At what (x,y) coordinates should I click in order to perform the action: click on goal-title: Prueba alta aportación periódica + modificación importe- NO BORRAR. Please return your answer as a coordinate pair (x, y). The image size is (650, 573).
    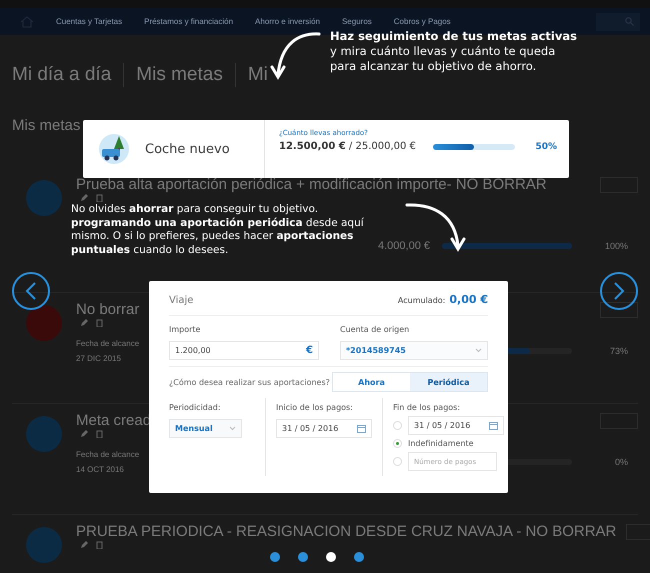
    Looking at the image, I should click on (311, 184).